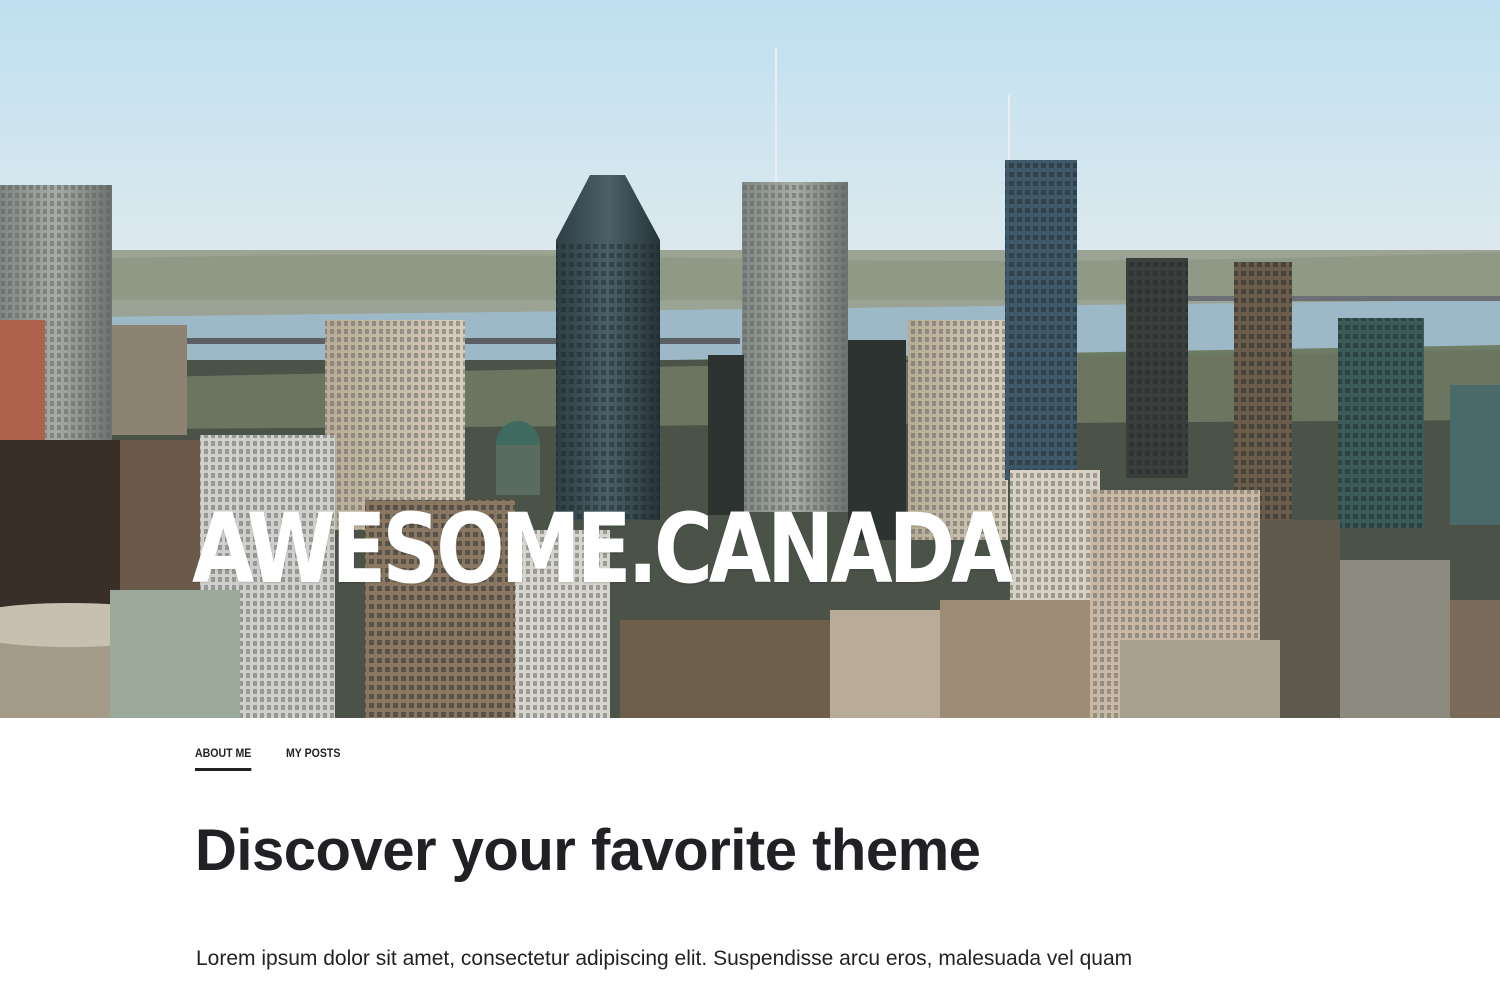 The height and width of the screenshot is (1000, 1500). Describe the element at coordinates (313, 758) in the screenshot. I see `tab-my-posts: MY POSTS` at that location.